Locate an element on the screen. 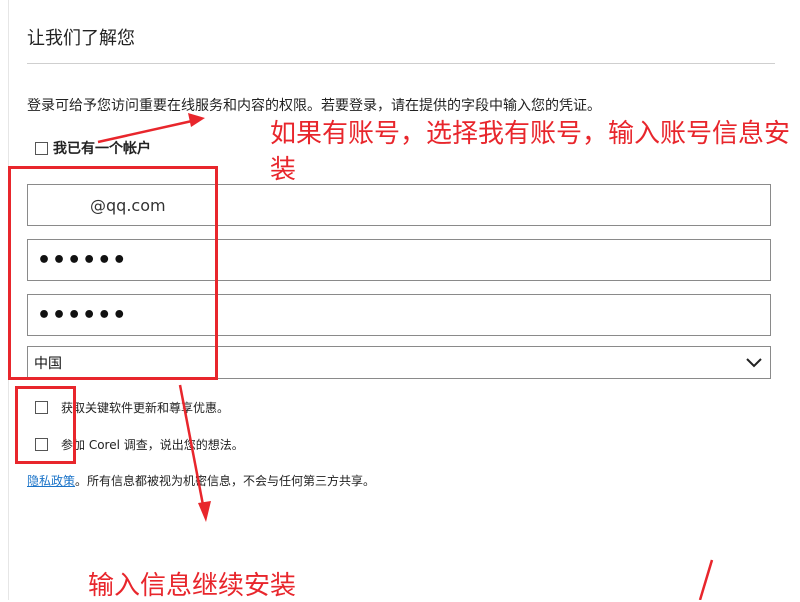 The image size is (800, 602). annotation-arrow-account is located at coordinates (151, 128).